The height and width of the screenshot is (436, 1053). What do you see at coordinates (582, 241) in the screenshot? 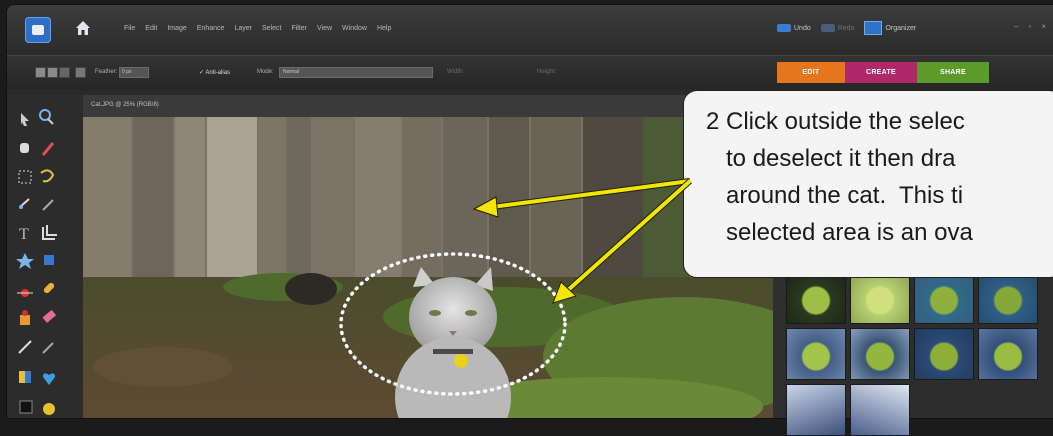
I see `annotation-arrows` at bounding box center [582, 241].